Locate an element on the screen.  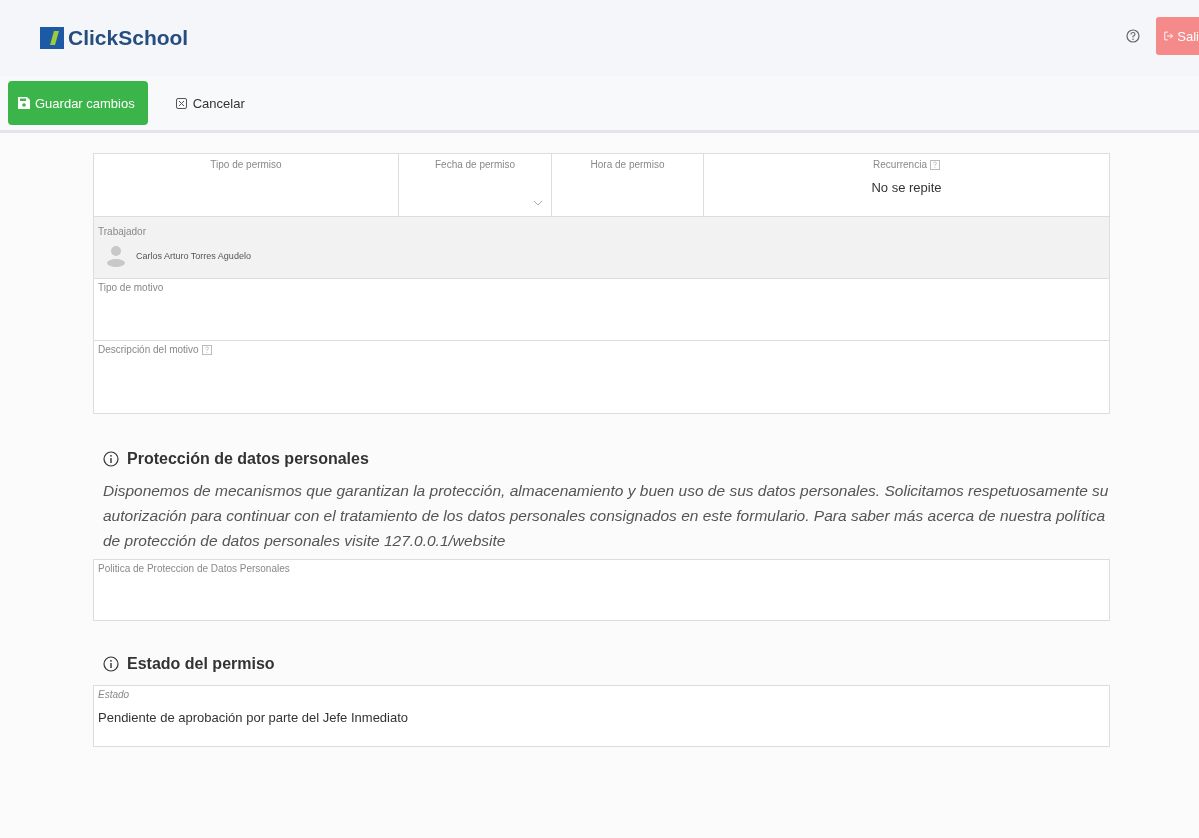
field-value: Pendiente de aprobación por parte del Jefe Inmediato is located at coordinates (254, 717).